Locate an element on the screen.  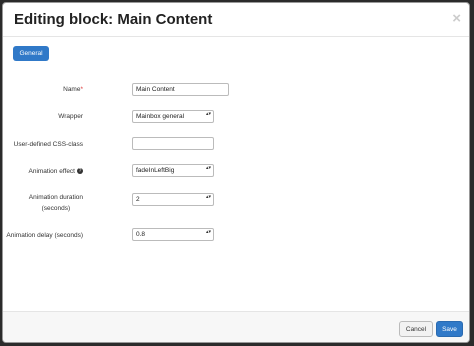
animation-duration-label-line1: Animation duration is located at coordinates (55, 197).